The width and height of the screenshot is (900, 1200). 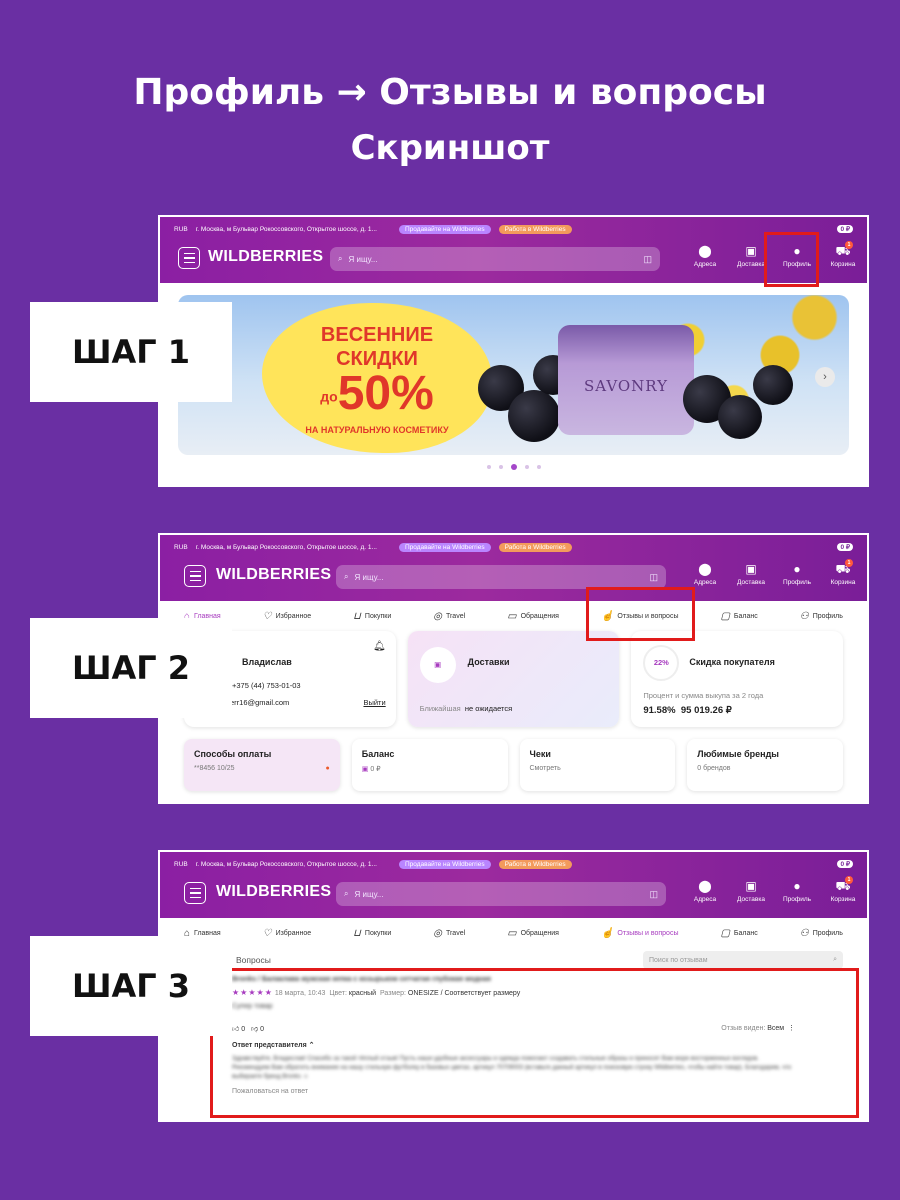 What do you see at coordinates (725, 616) in the screenshot?
I see `wallet-icon: ▢` at bounding box center [725, 616].